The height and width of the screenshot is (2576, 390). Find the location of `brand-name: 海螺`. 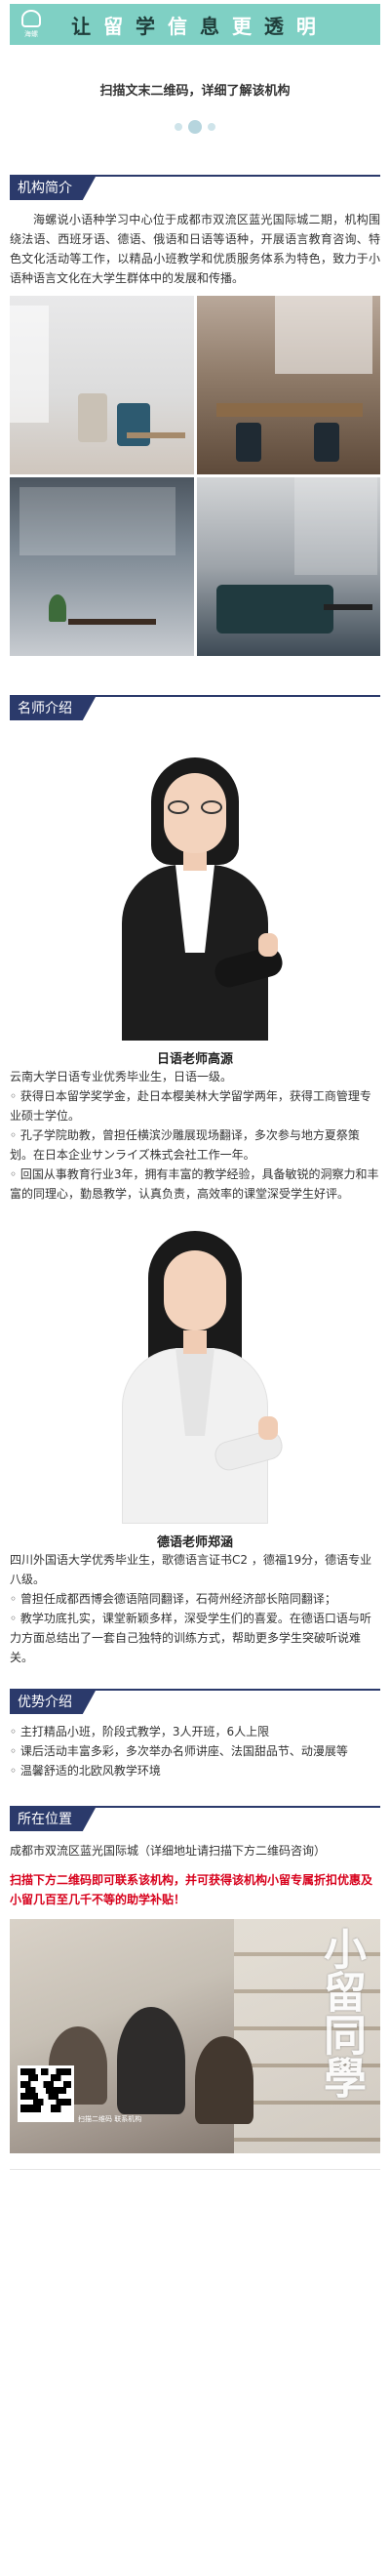

brand-name: 海螺 is located at coordinates (31, 34).